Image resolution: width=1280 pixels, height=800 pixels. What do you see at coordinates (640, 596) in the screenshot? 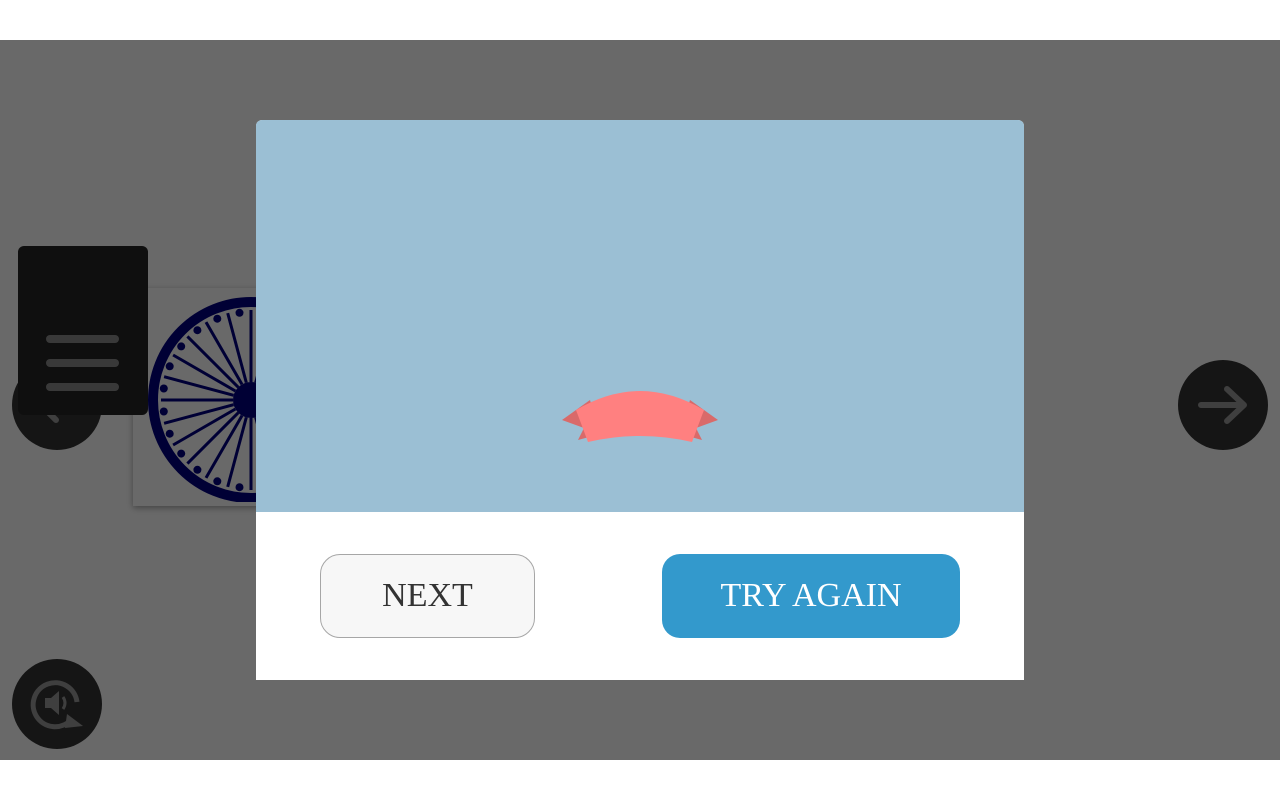
I see `dialog-footer: NEXT TRY AGAIN` at bounding box center [640, 596].